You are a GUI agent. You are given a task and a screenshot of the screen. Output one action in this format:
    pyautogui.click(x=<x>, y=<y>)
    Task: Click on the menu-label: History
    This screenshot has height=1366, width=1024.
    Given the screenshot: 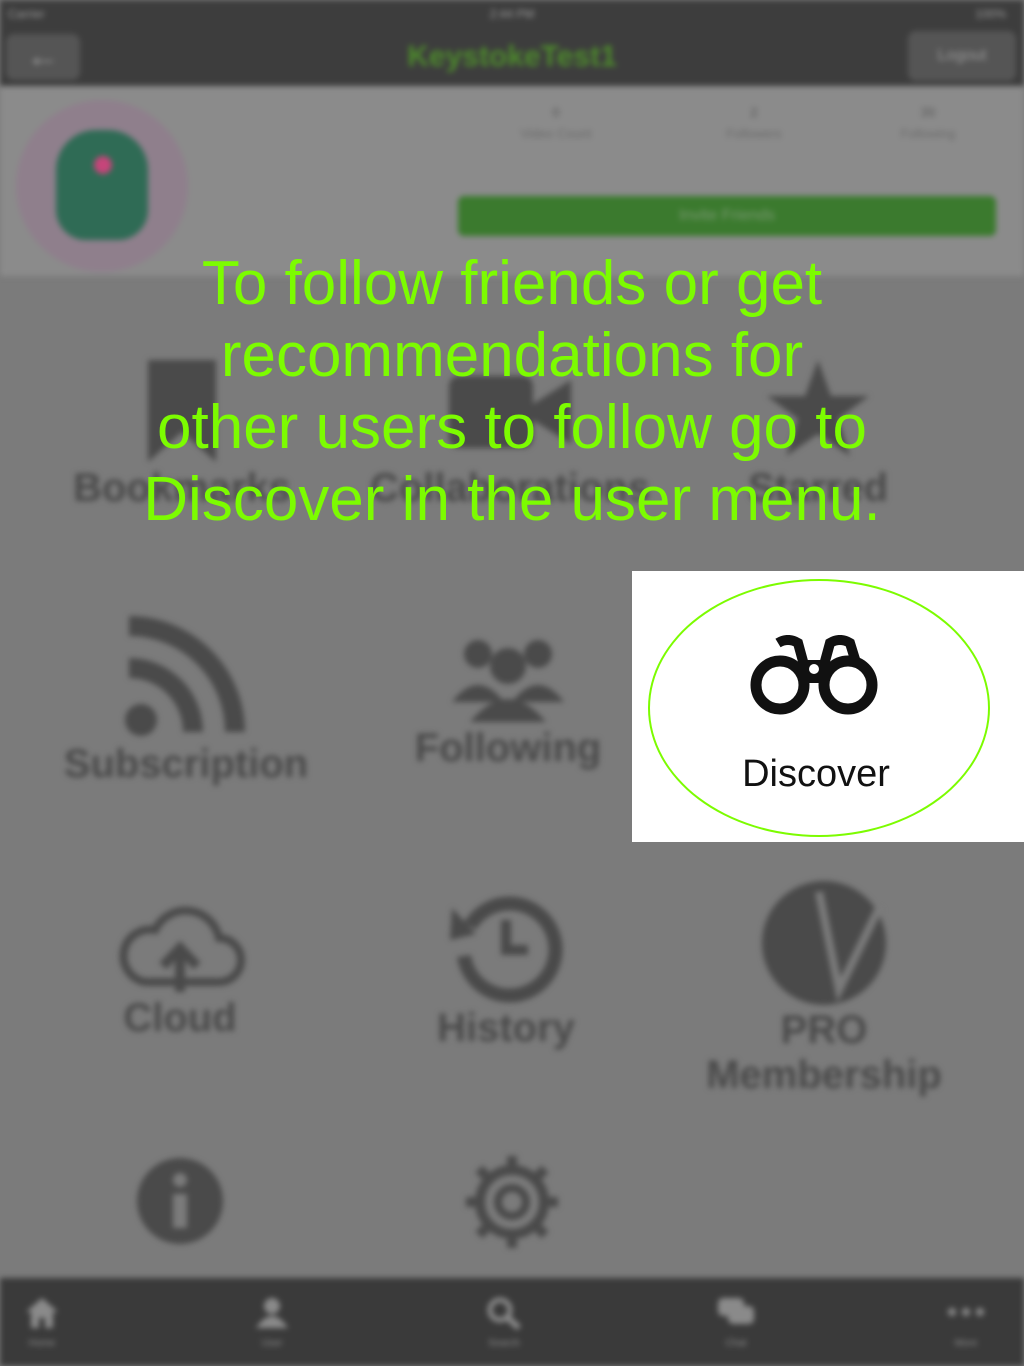 What is the action you would take?
    pyautogui.click(x=506, y=1028)
    